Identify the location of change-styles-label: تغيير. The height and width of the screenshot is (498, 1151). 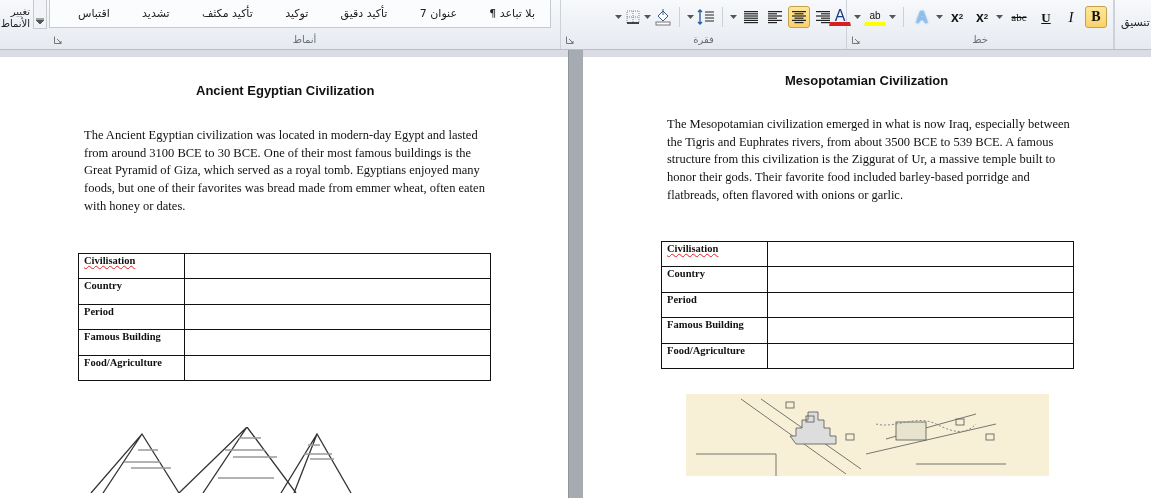
(20, 12).